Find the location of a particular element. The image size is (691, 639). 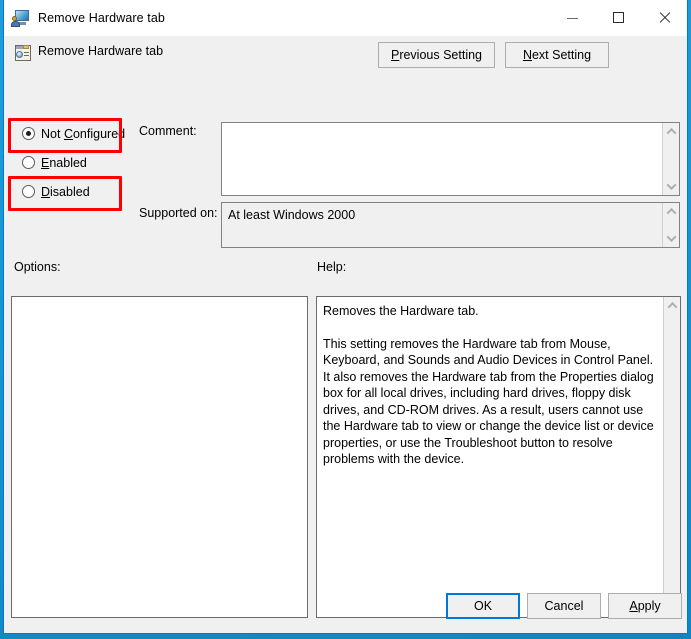

maximize-button is located at coordinates (618, 18).